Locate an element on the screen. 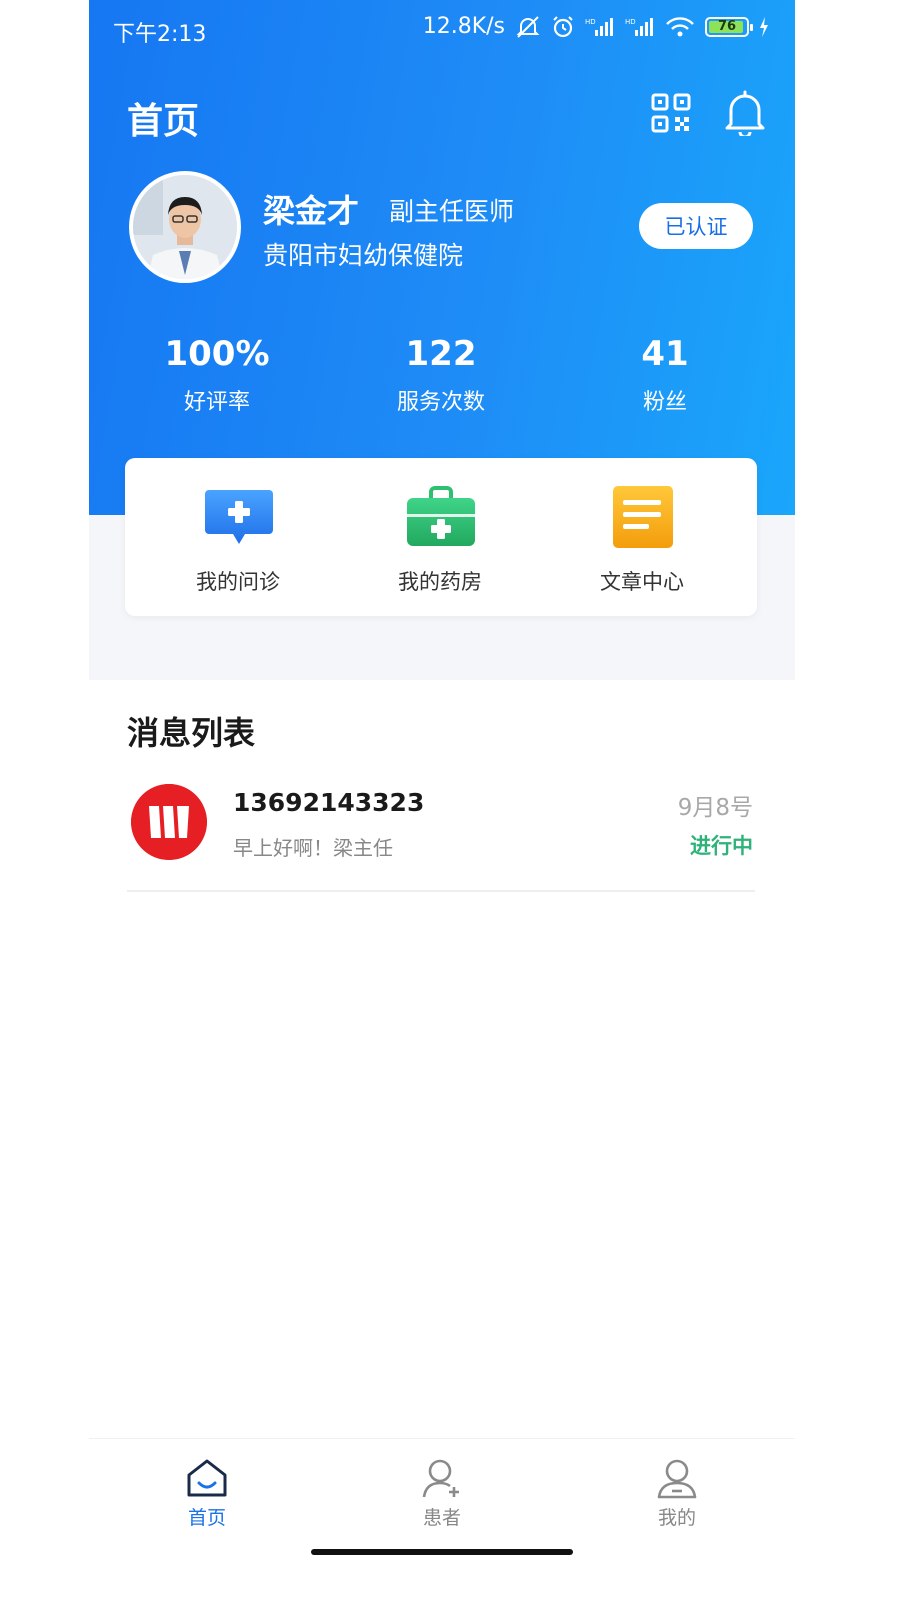 This screenshot has height=1600, width=900. tab-home: 首页 is located at coordinates (207, 1493).